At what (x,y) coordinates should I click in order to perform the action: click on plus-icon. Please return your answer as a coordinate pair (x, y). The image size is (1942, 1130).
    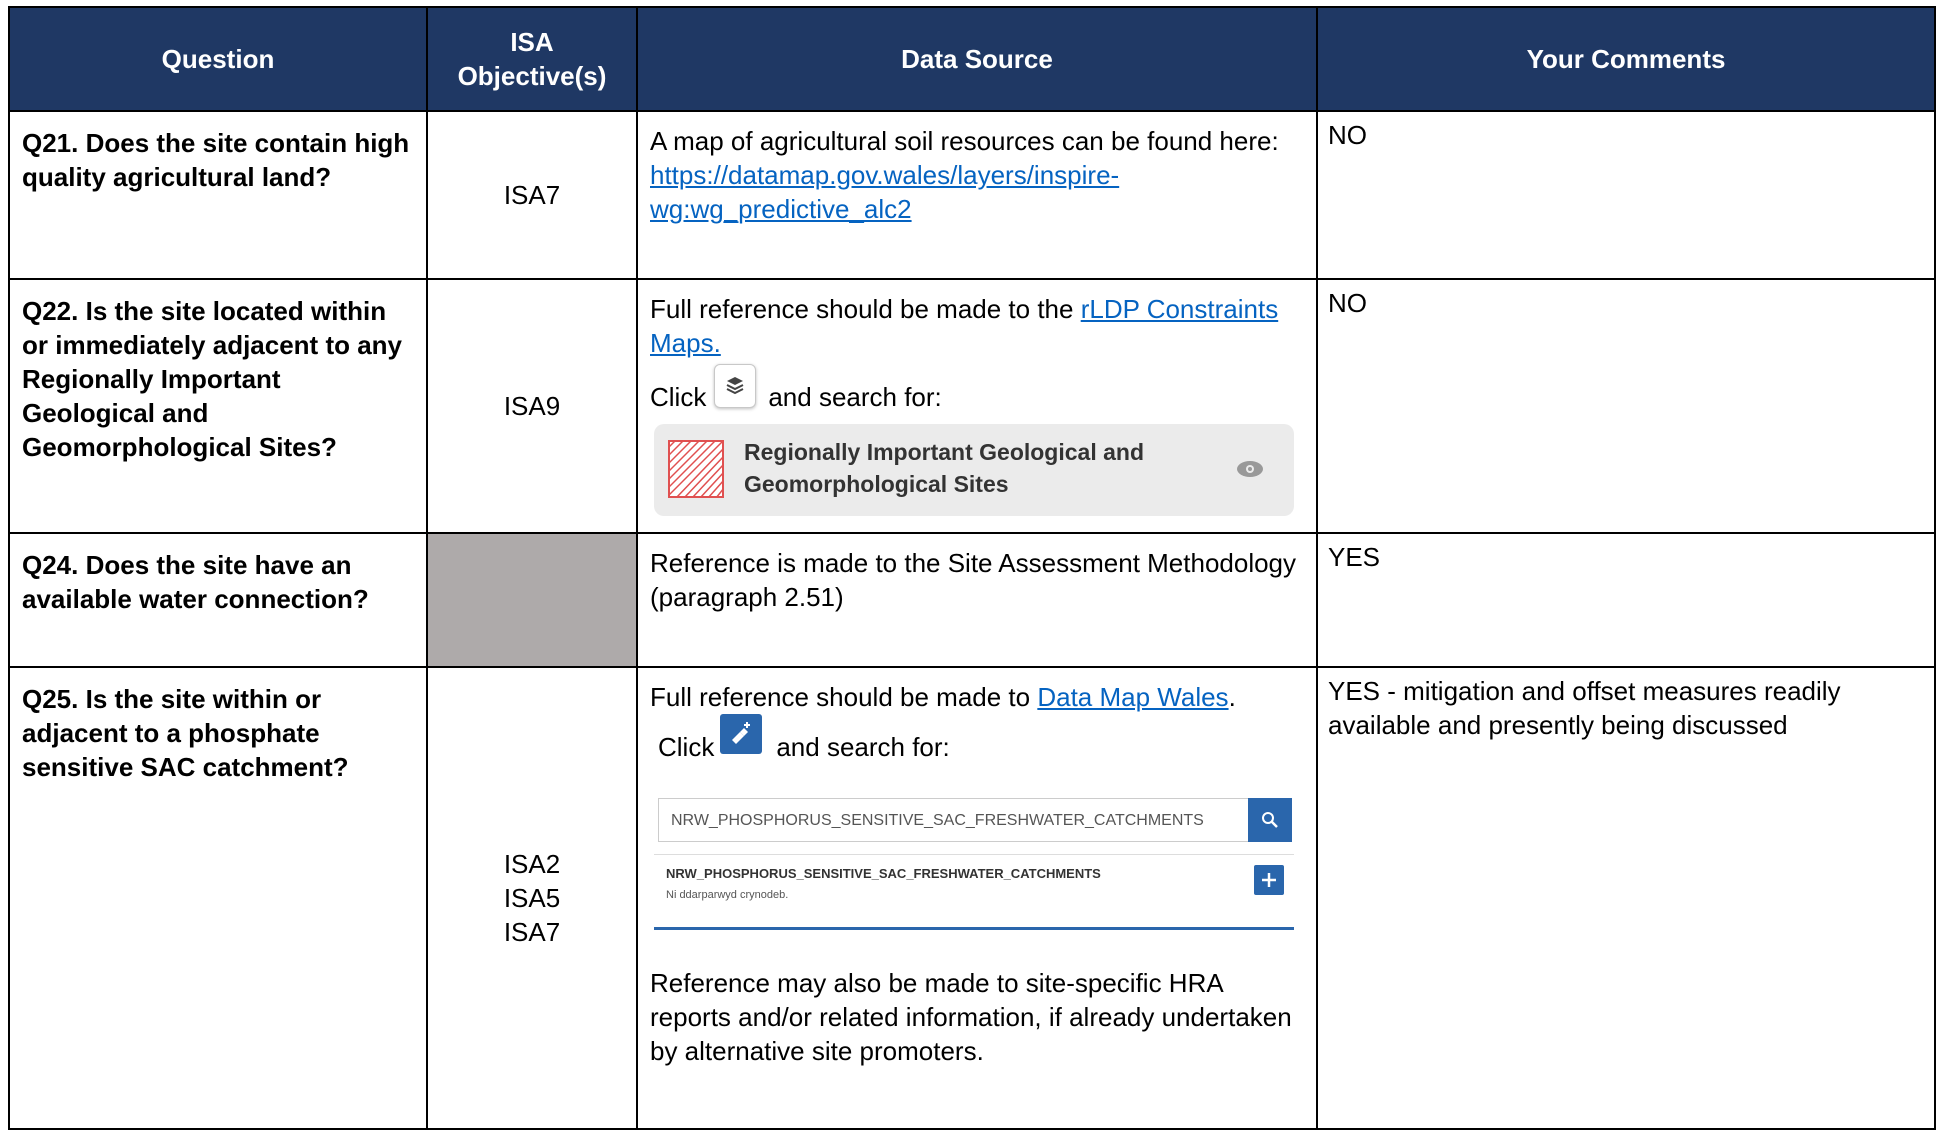
    Looking at the image, I should click on (1269, 880).